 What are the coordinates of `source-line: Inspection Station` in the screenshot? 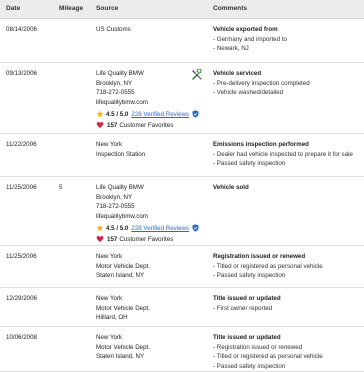 It's located at (121, 154).